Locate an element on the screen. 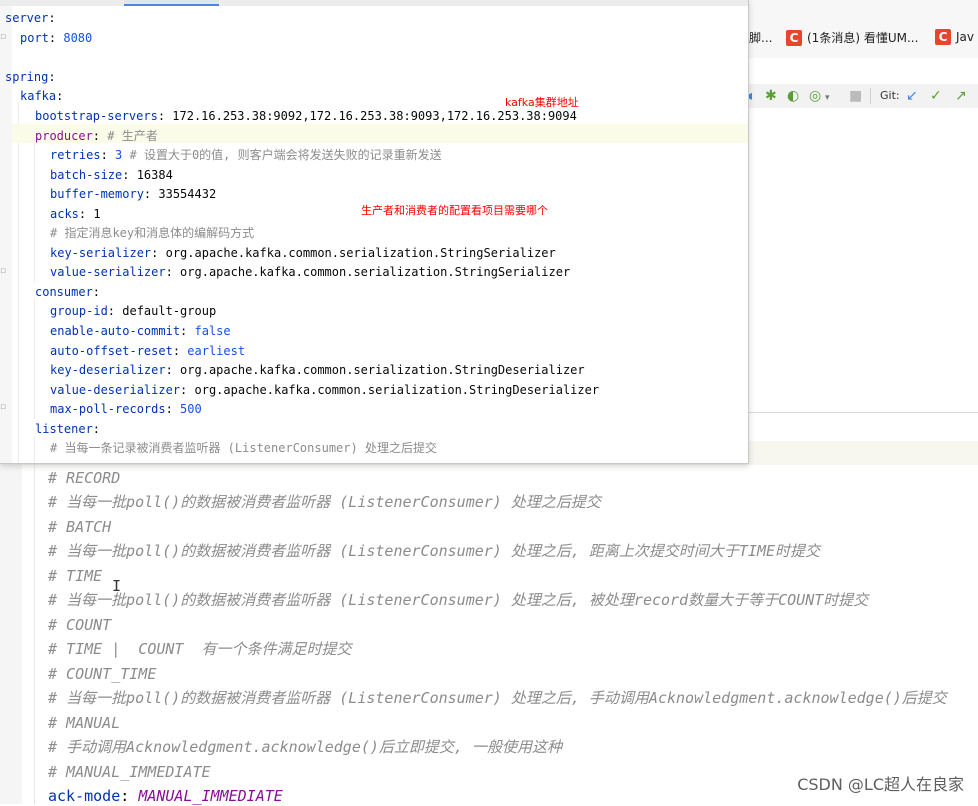 The image size is (978, 806). code-line: listener: is located at coordinates (67, 429).